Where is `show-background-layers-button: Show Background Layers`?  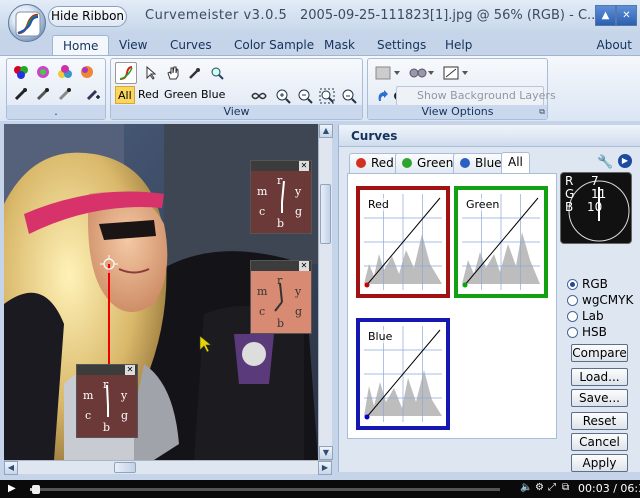
show-background-layers-button: Show Background Layers is located at coordinates (476, 96).